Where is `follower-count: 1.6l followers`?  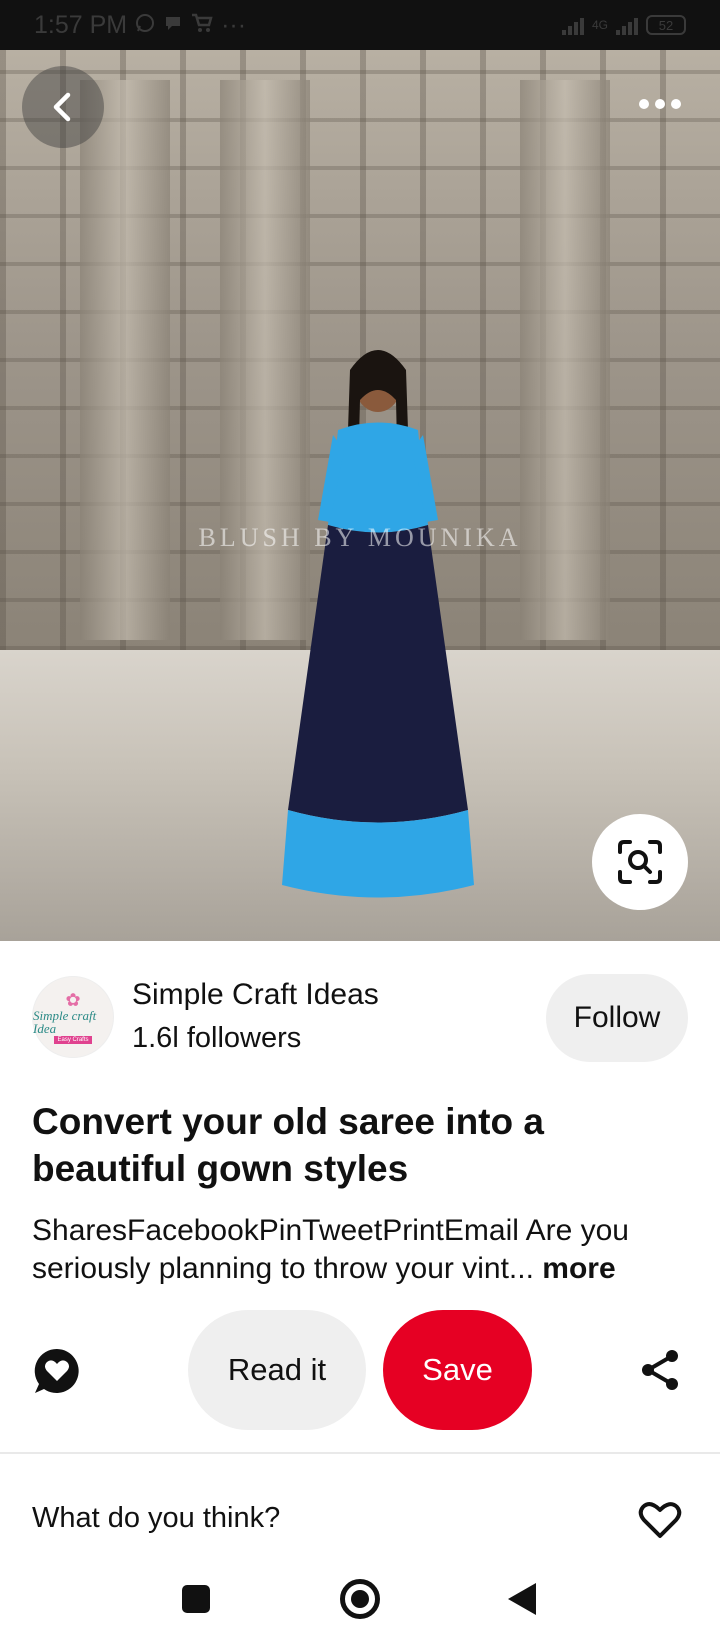
follower-count: 1.6l followers is located at coordinates (217, 1038).